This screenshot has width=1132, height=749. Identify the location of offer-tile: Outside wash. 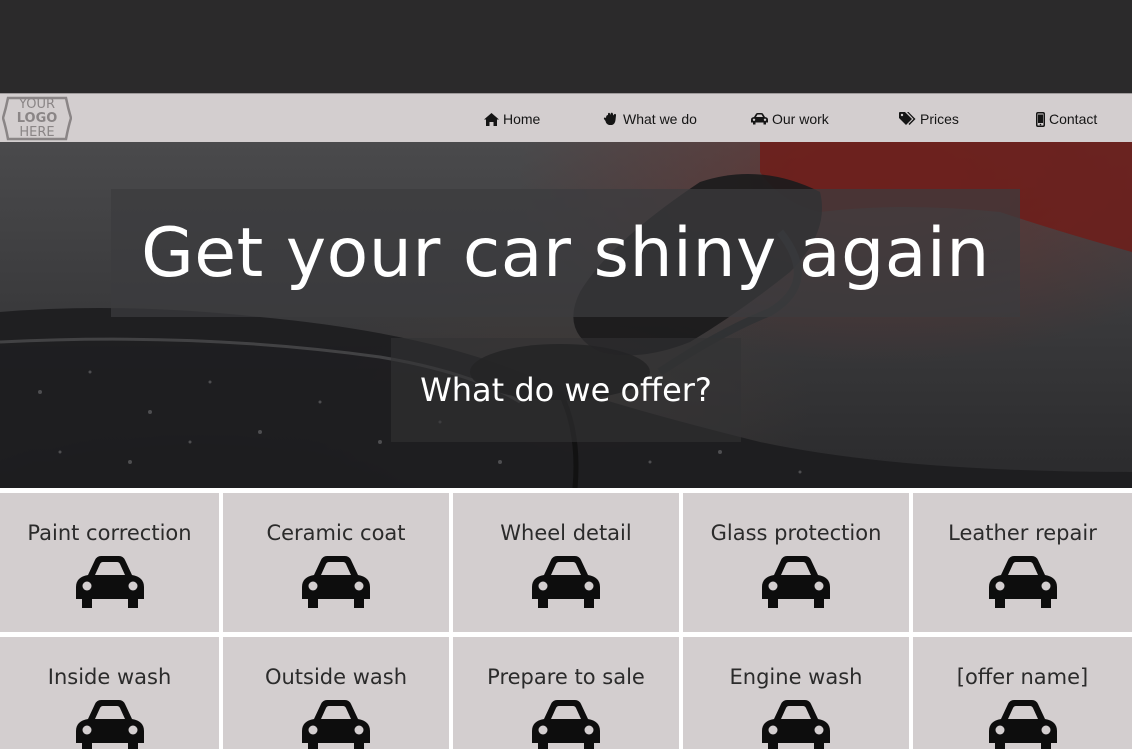
(336, 693).